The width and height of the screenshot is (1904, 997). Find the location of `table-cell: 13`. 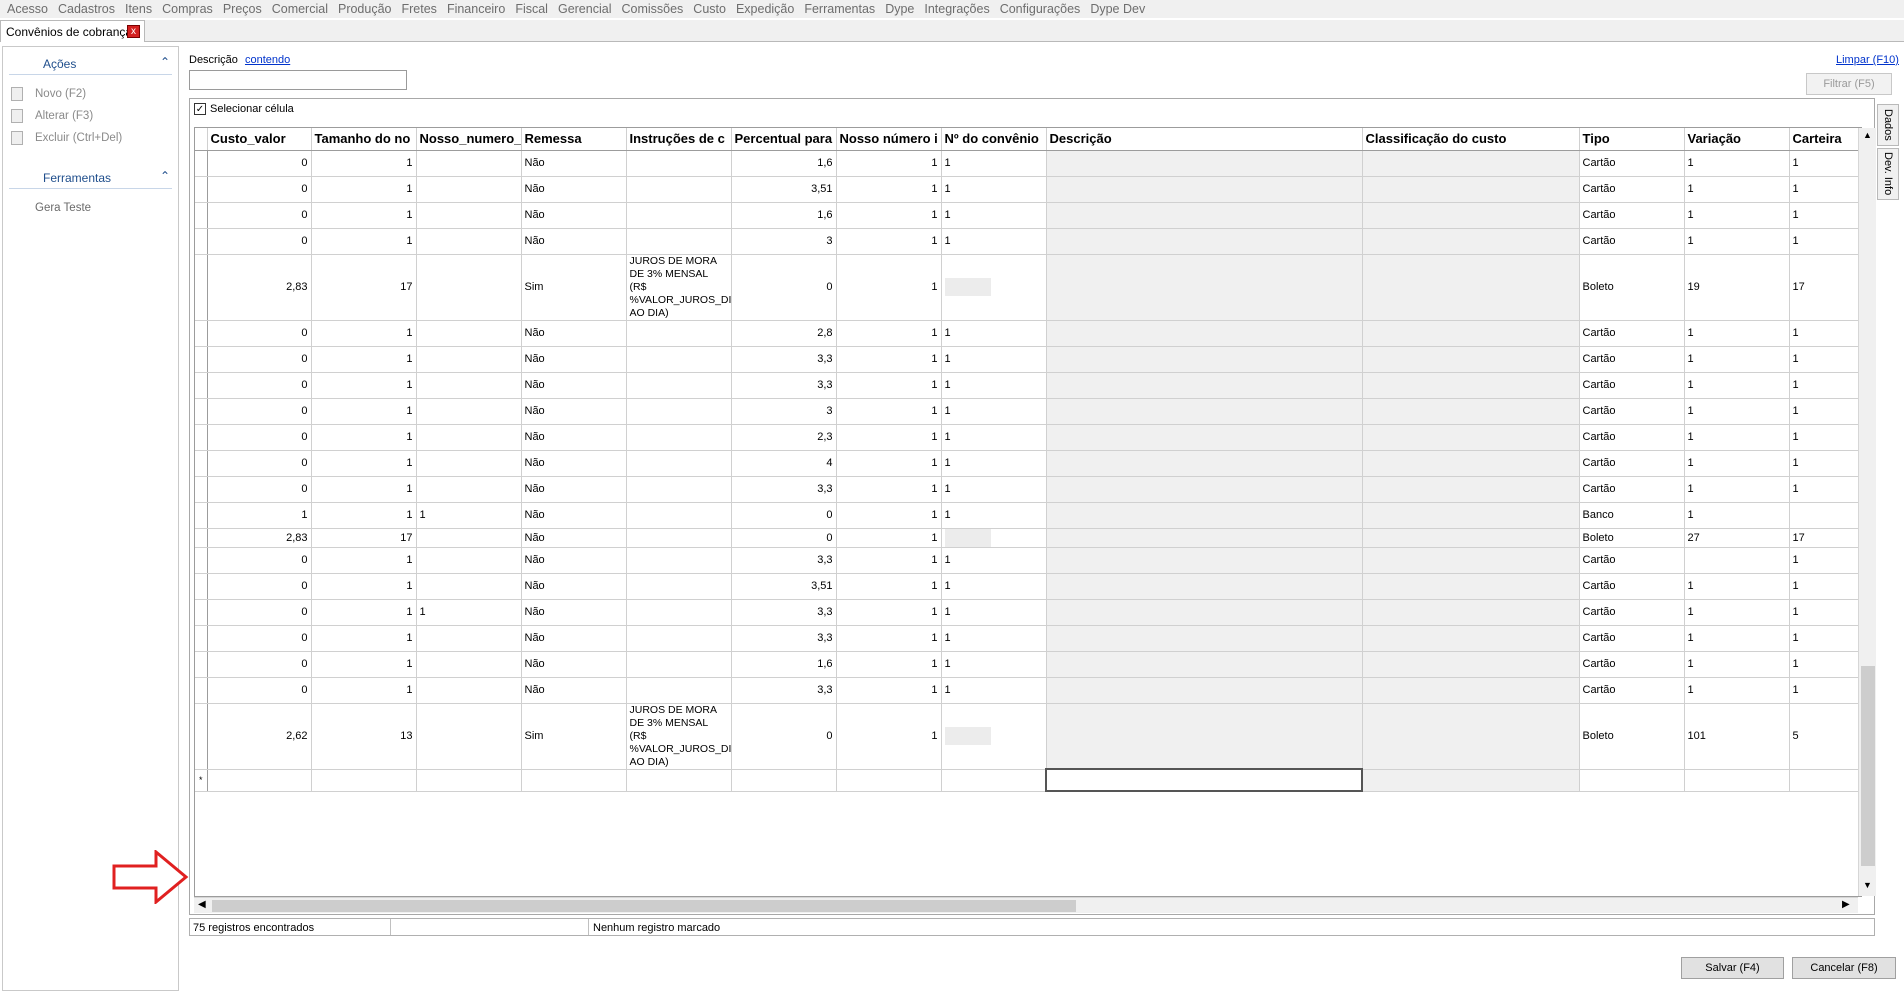

table-cell: 13 is located at coordinates (364, 736).